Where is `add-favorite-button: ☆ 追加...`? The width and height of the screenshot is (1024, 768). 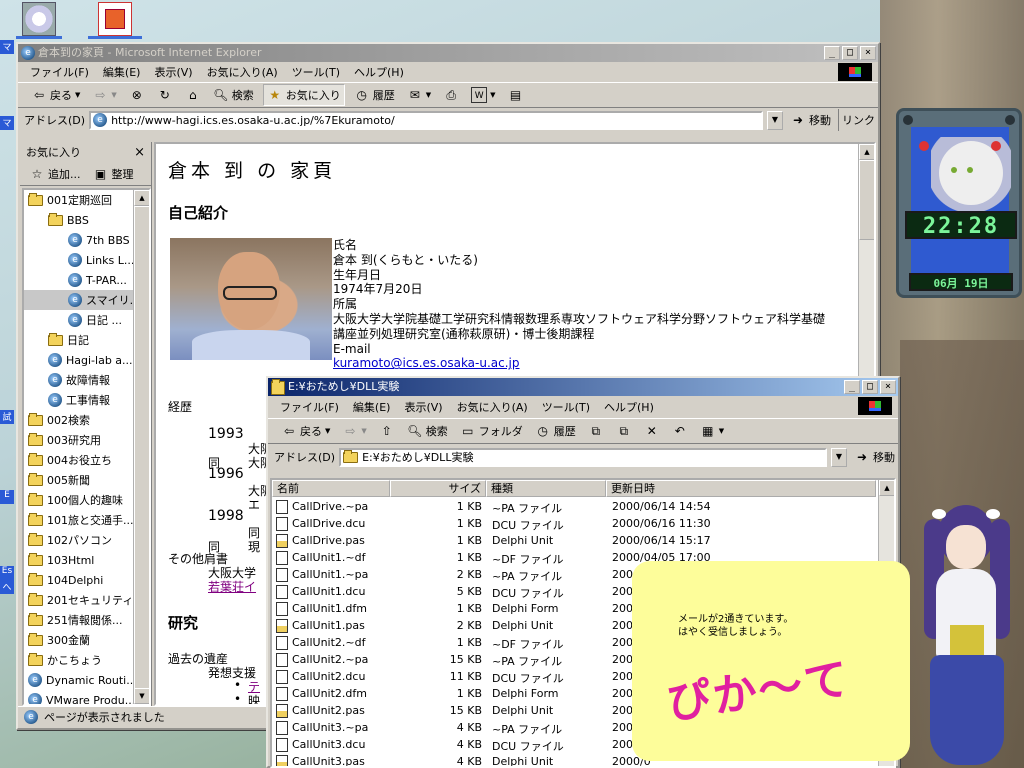
add-favorite-button: ☆ 追加... is located at coordinates (55, 174).